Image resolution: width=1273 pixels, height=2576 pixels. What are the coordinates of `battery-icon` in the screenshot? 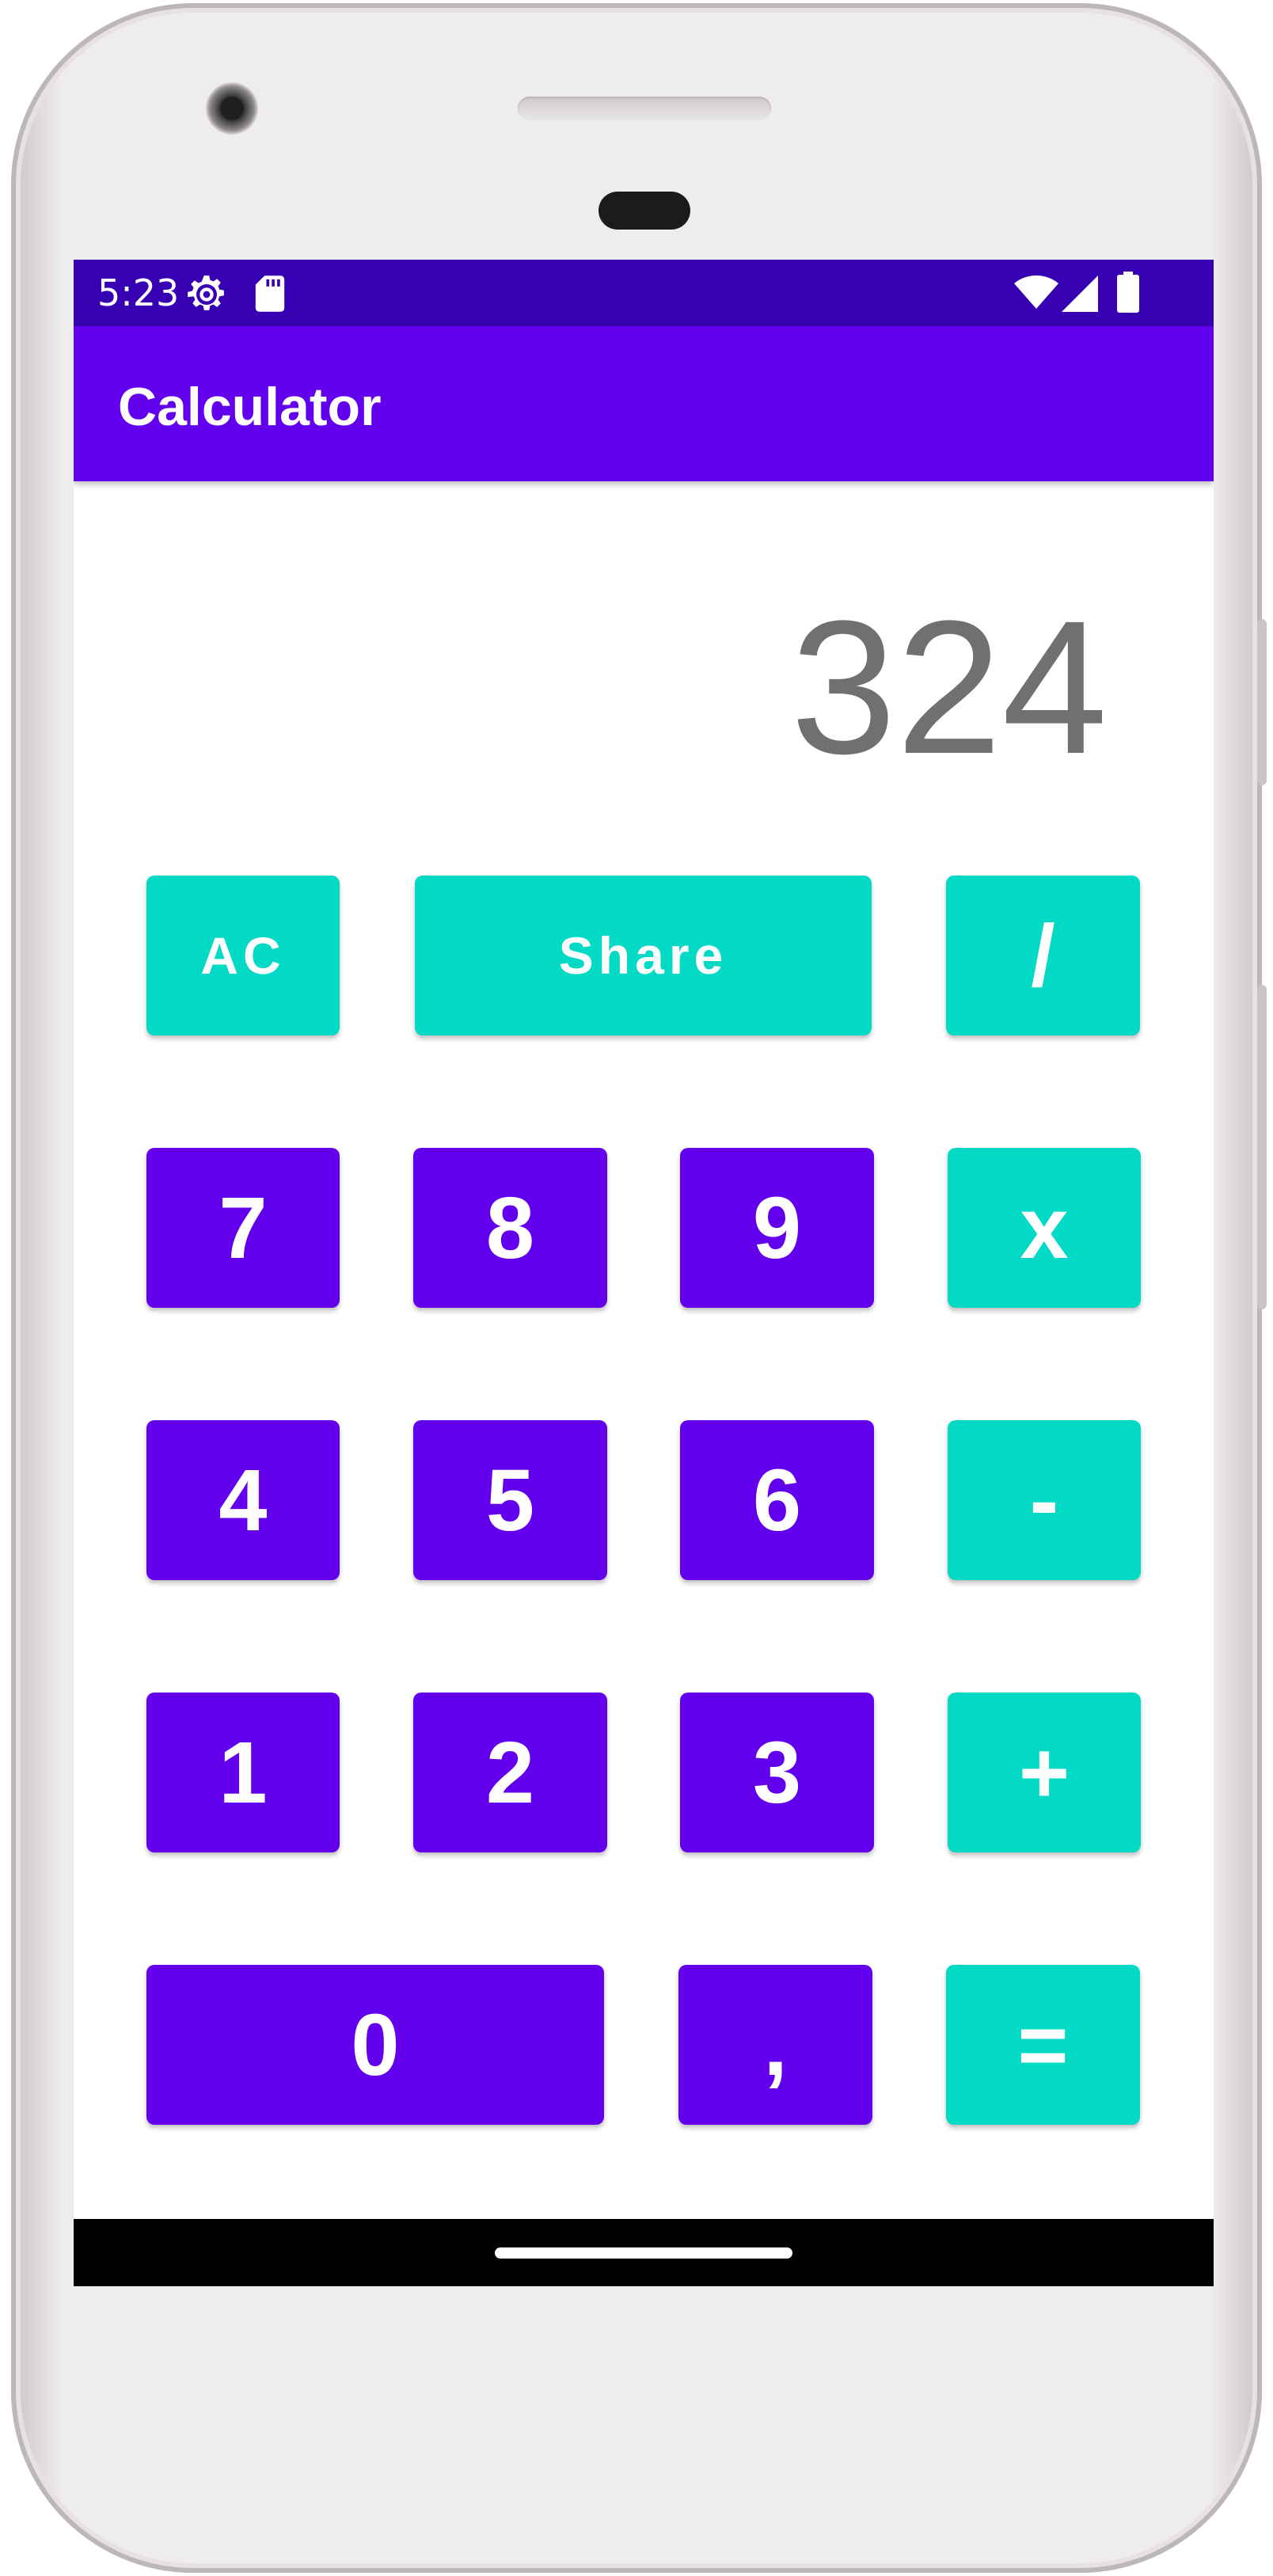 It's located at (1128, 294).